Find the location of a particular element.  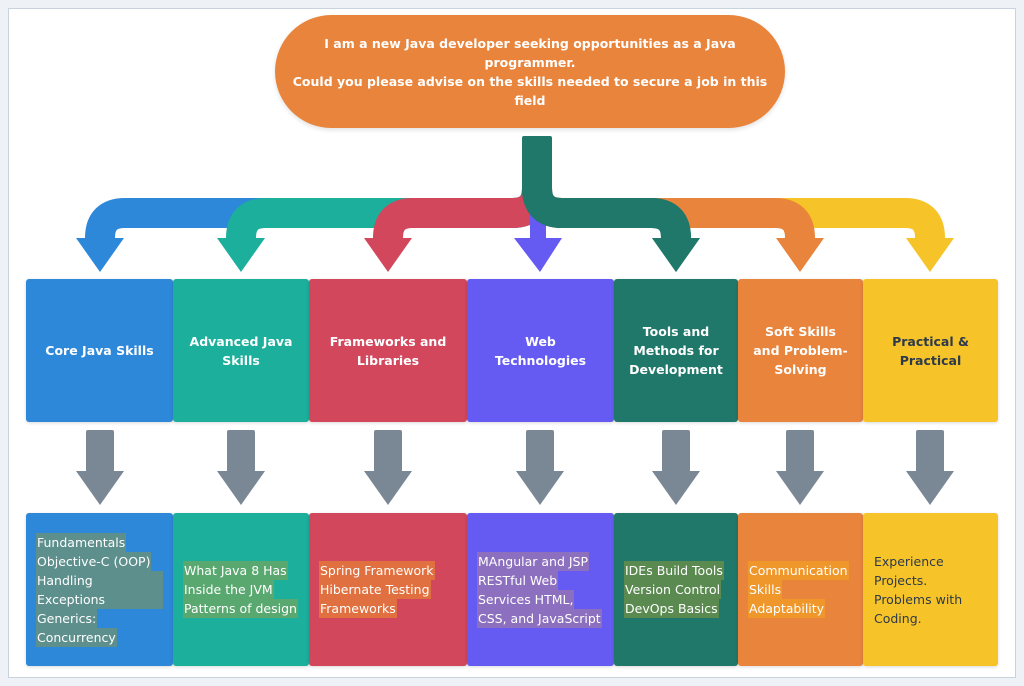

skill-item: Services HTML, is located at coordinates (526, 599).